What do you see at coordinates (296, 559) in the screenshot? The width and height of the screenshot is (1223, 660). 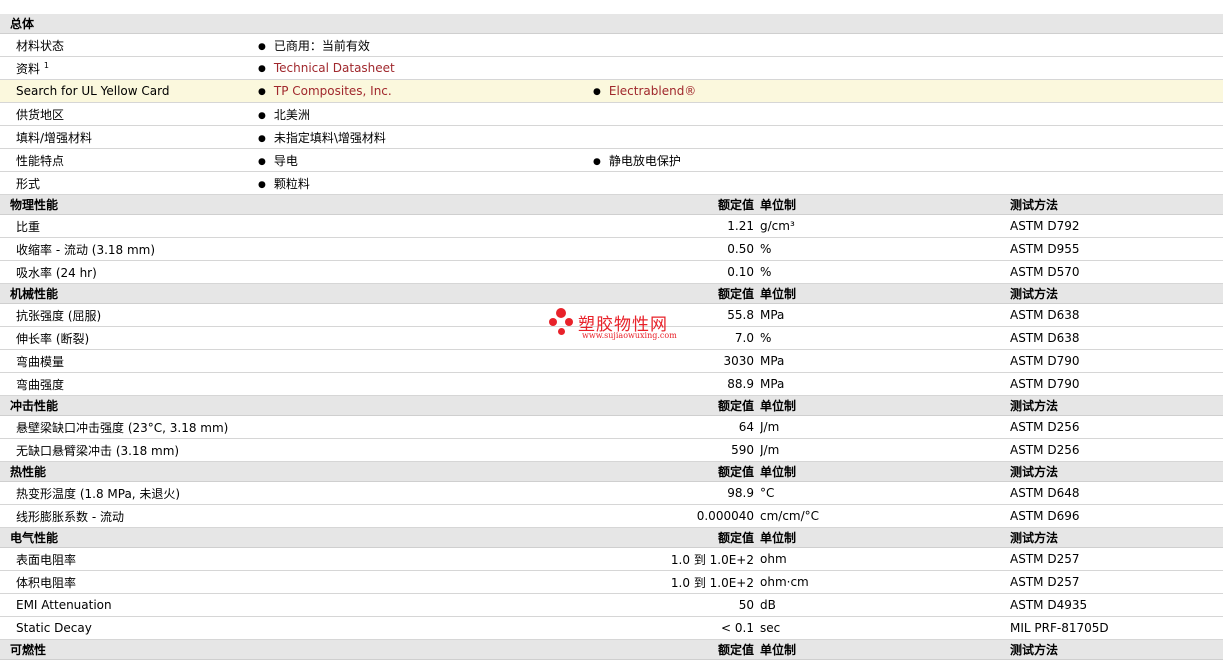 I see `property-name: 表面电阻率` at bounding box center [296, 559].